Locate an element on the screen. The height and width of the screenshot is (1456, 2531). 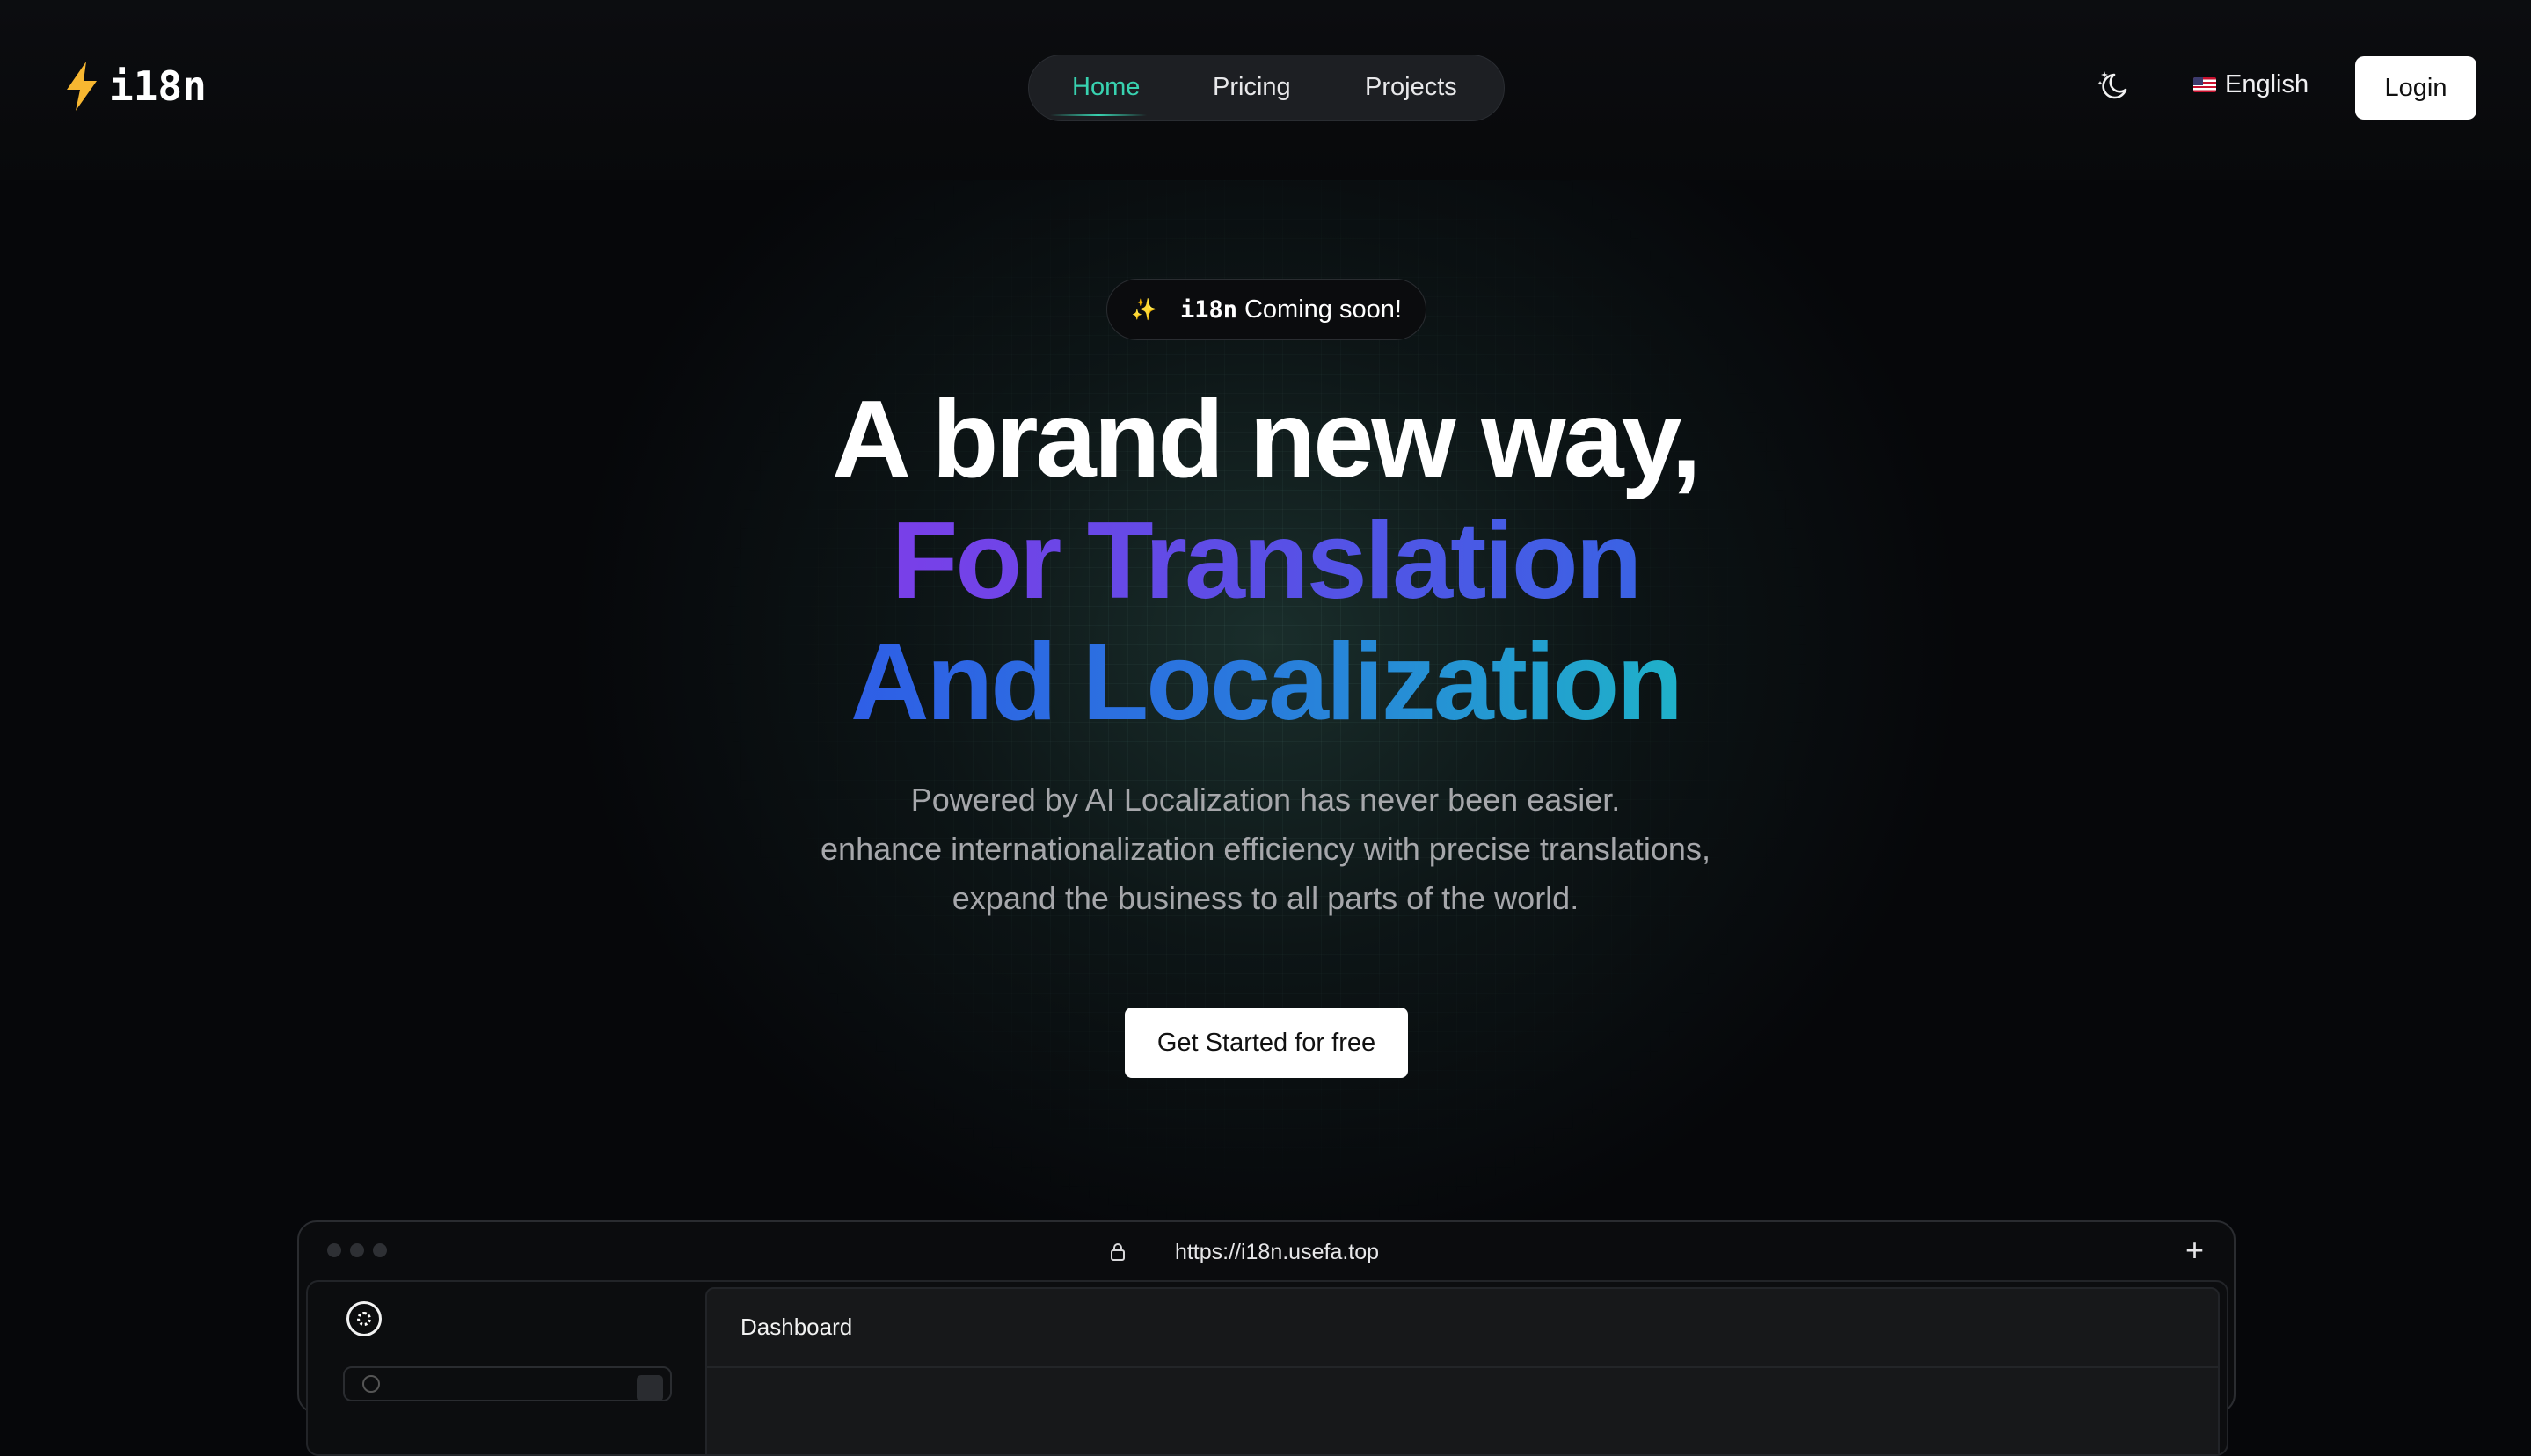
sparkles-icon: ✨ is located at coordinates (1144, 309).